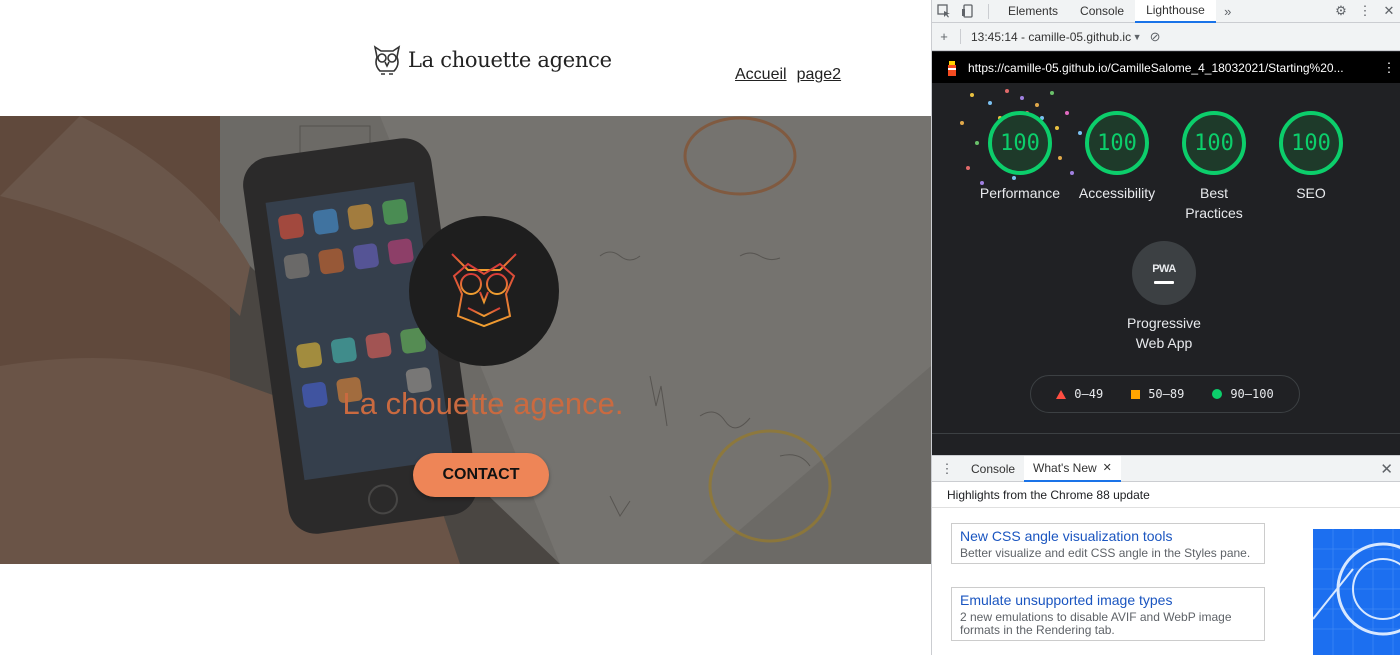  Describe the element at coordinates (993, 469) in the screenshot. I see `drawer-tab-console: Console` at that location.